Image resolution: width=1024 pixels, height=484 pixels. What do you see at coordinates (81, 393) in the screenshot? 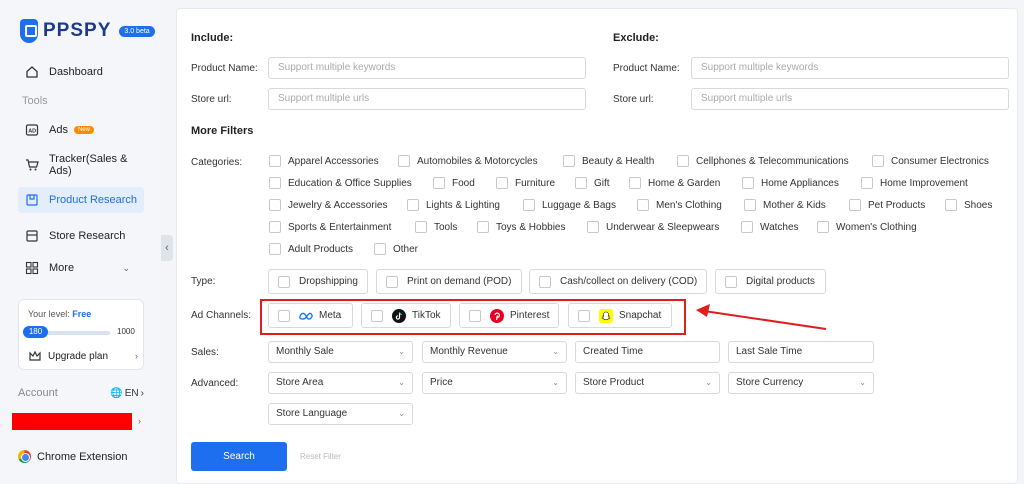
I see `account-row: Account 🌐 EN ›` at bounding box center [81, 393].